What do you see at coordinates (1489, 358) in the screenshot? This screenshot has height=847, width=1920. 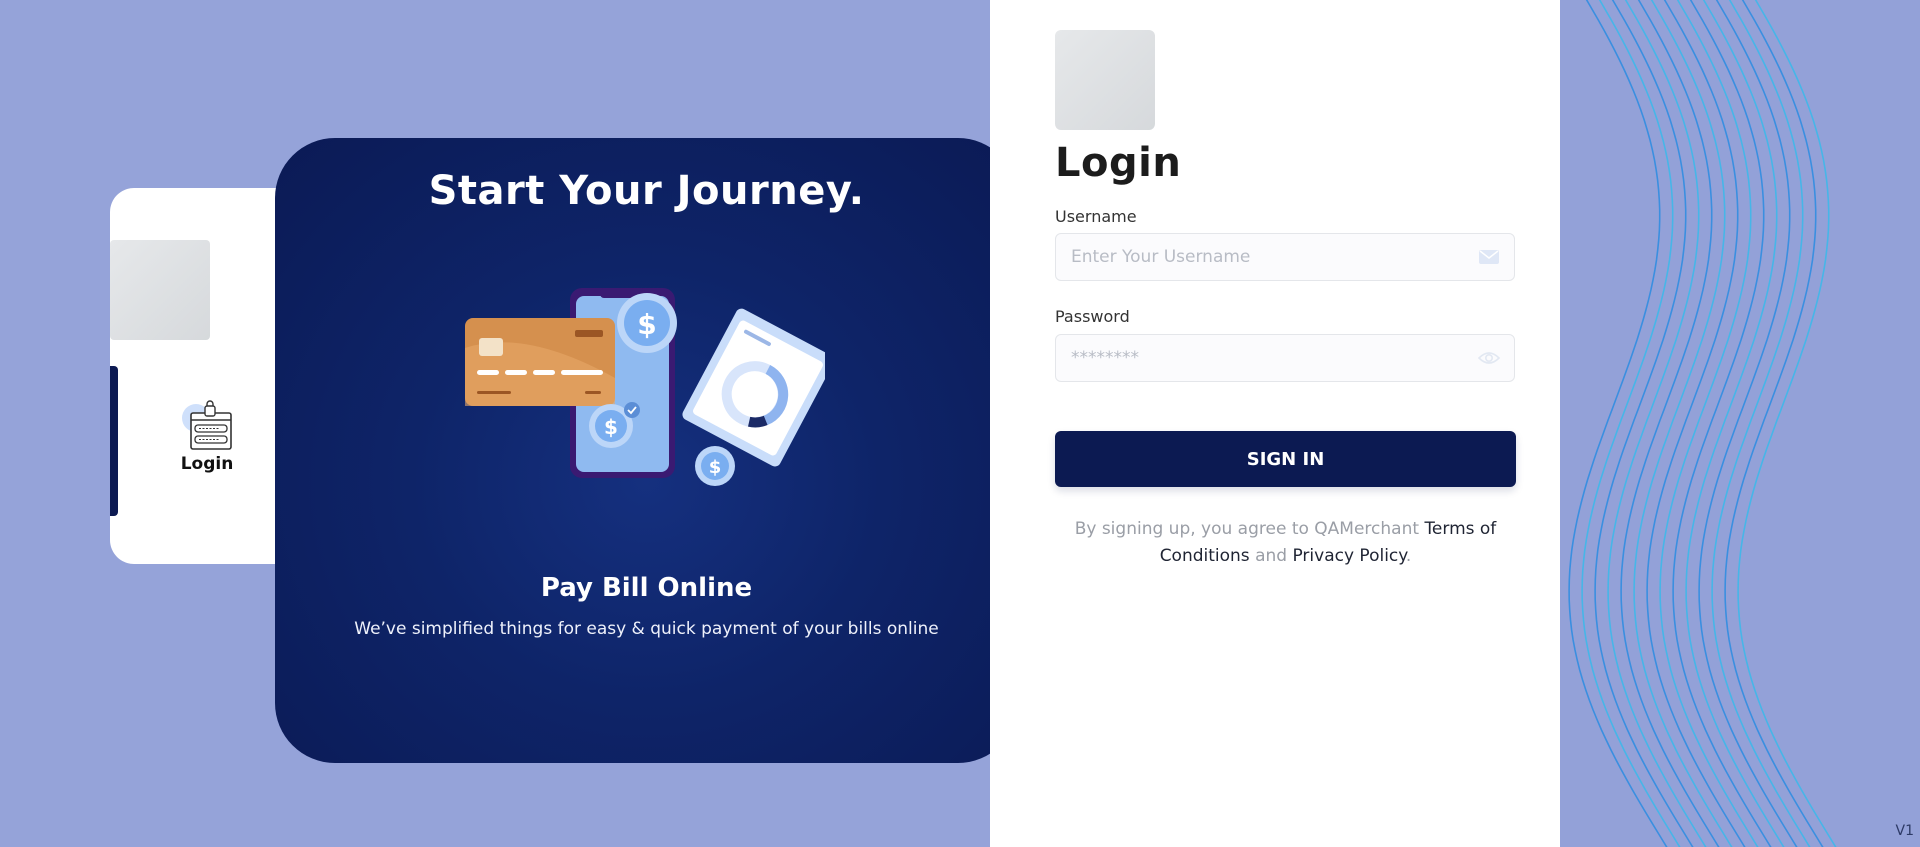 I see `eye-icon` at bounding box center [1489, 358].